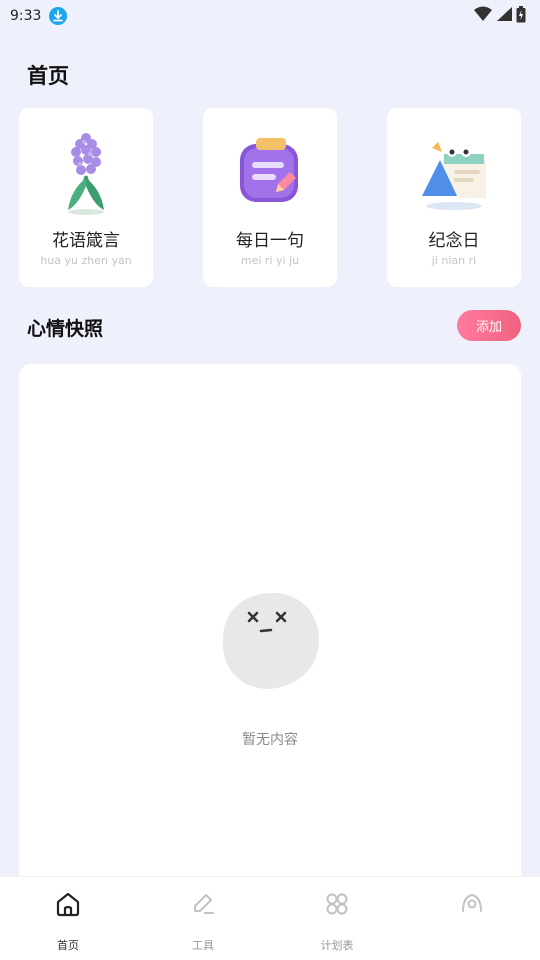 The width and height of the screenshot is (540, 960). What do you see at coordinates (472, 918) in the screenshot?
I see `nav-item-profile` at bounding box center [472, 918].